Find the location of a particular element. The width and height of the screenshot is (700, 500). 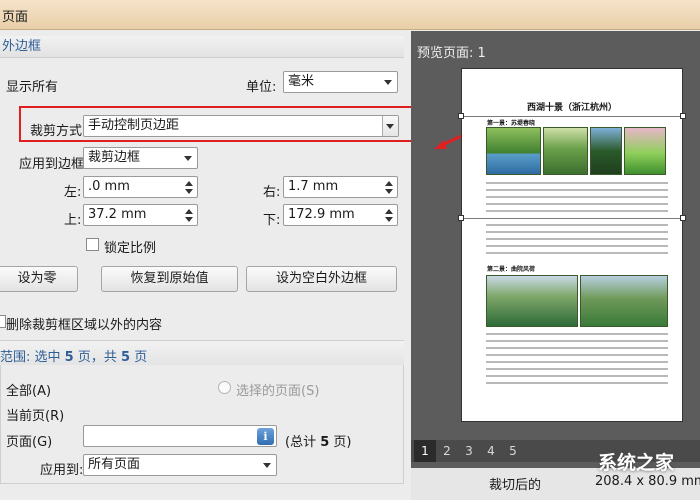

section1-heading: 第一景：苏堤春晓 is located at coordinates (511, 123).